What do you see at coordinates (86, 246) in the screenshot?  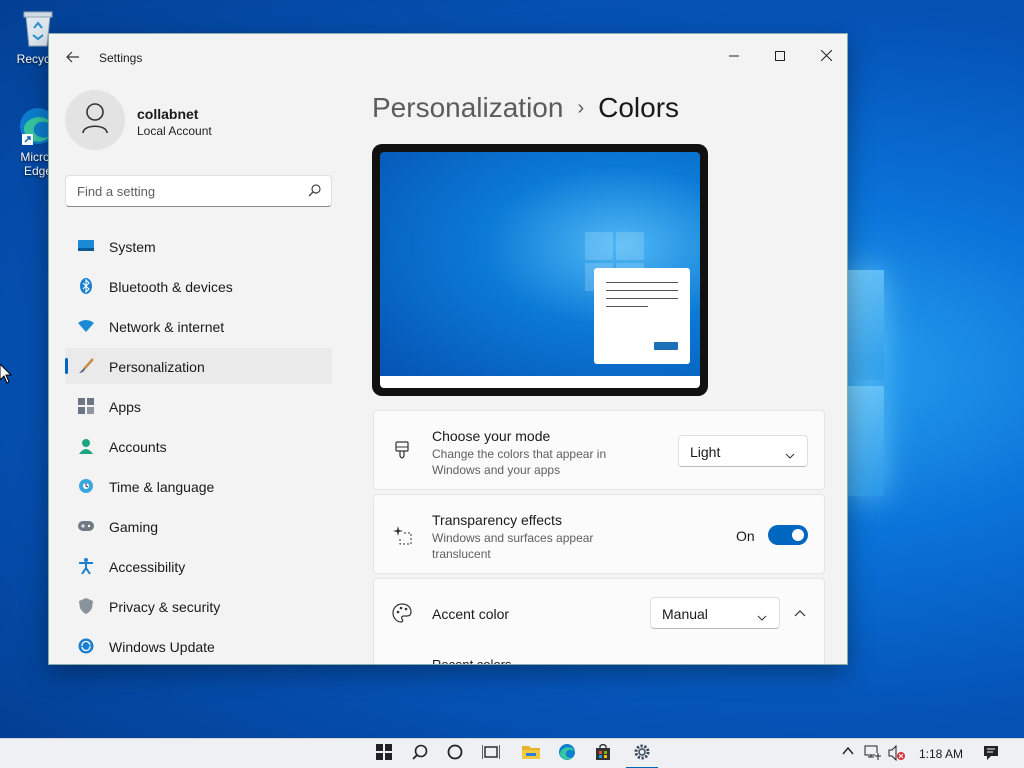 I see `system-icon` at bounding box center [86, 246].